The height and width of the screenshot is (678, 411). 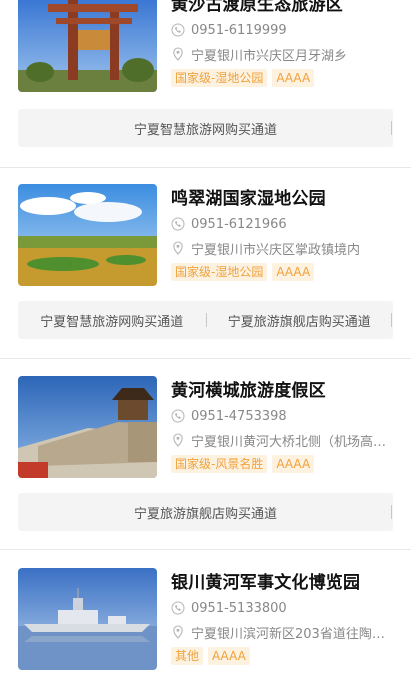 I want to click on purchase-channels: 宁夏旅游旗舰店购买通道, so click(x=205, y=512).